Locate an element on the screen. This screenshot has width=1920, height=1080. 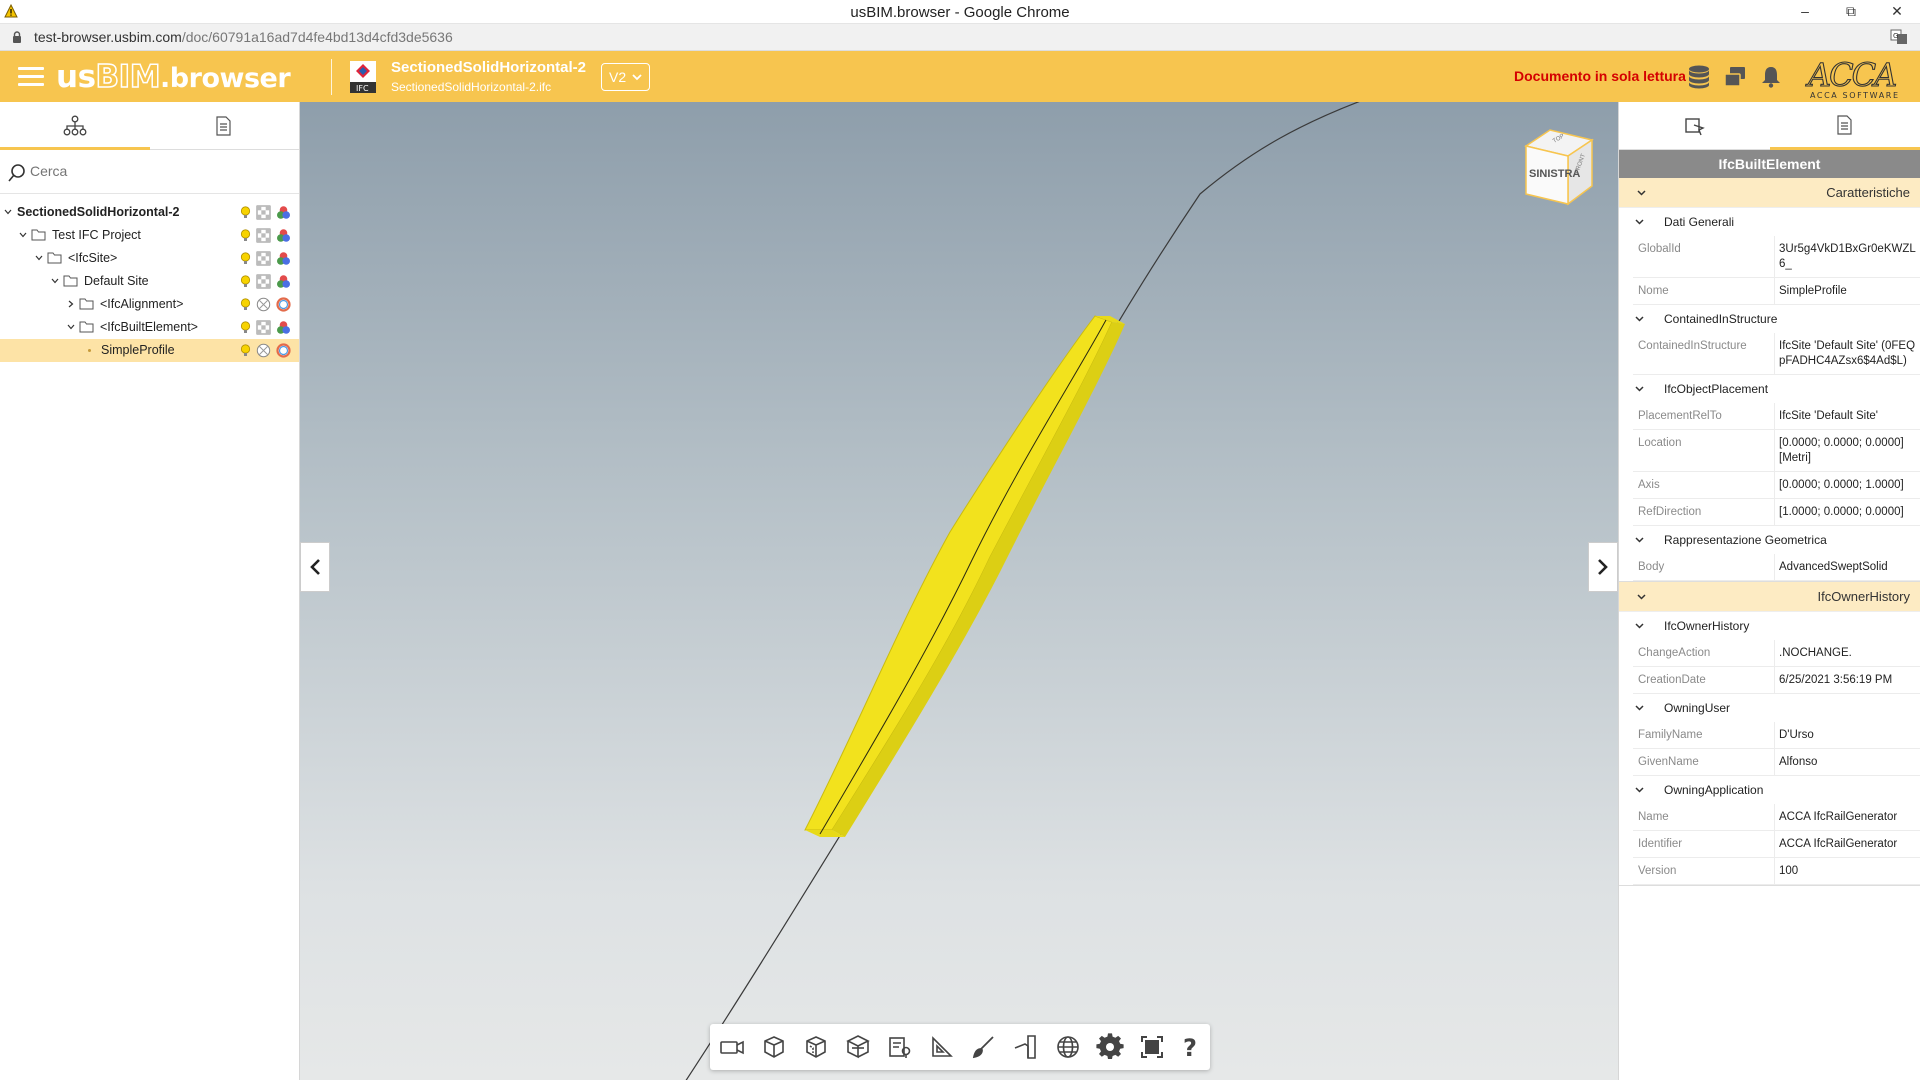
prop-key: Name is located at coordinates (1704, 817).